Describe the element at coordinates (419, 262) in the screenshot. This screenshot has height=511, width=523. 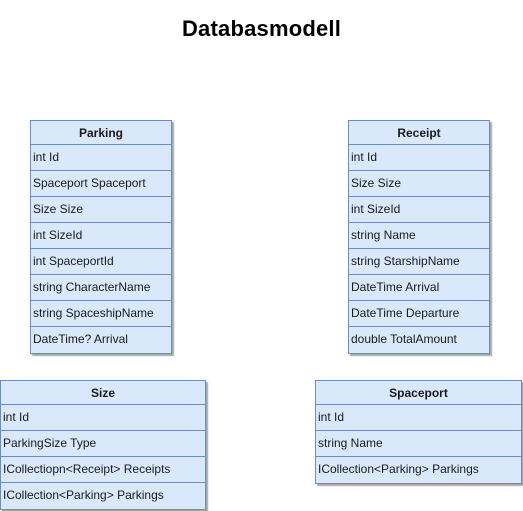
I see `entity-field: string StarshipName` at that location.